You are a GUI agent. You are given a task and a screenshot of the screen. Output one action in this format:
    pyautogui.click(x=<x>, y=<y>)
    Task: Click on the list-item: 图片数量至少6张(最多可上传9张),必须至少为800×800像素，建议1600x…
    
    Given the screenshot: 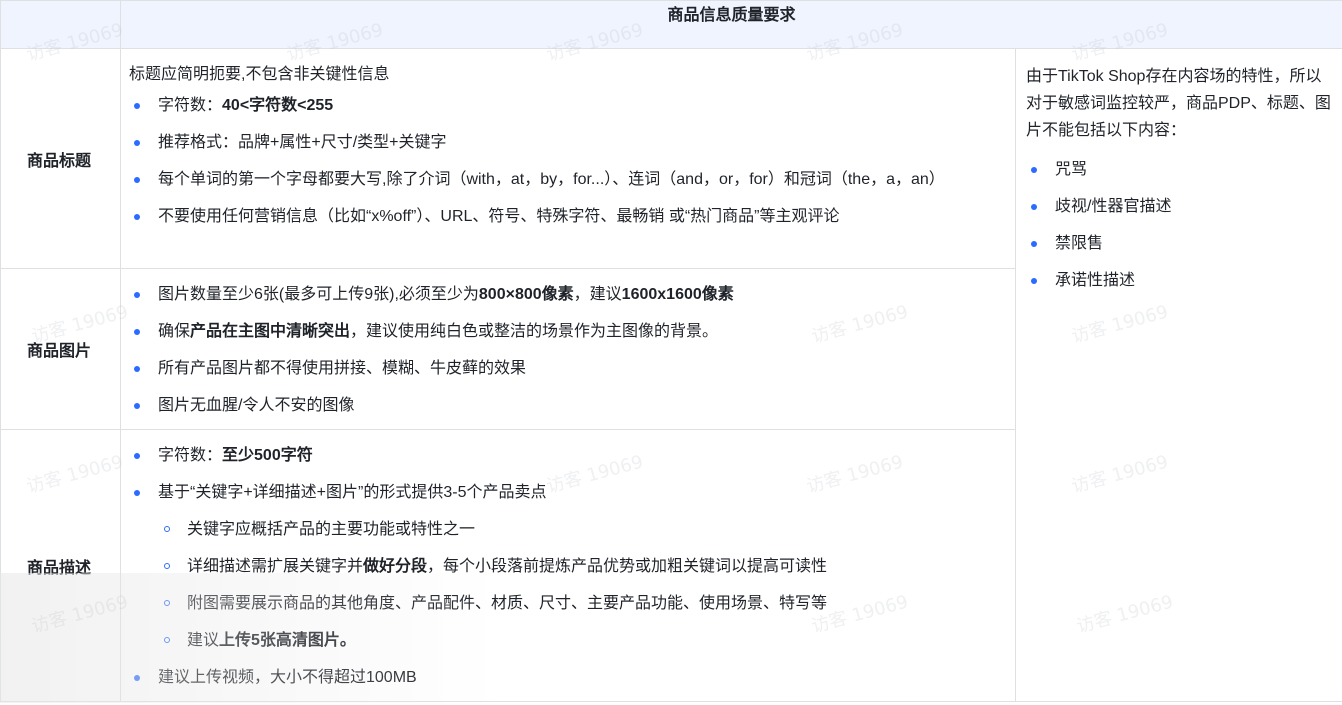 What is the action you would take?
    pyautogui.click(x=567, y=294)
    